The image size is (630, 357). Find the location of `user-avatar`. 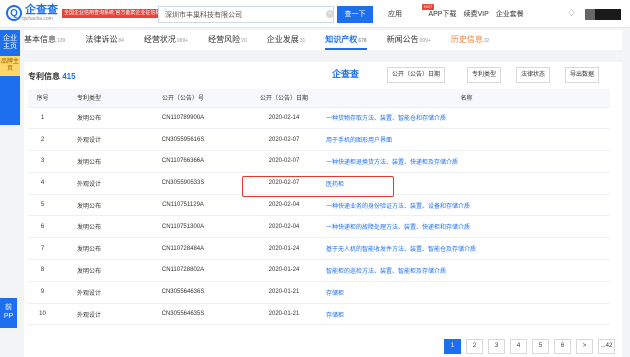

user-avatar is located at coordinates (603, 14).